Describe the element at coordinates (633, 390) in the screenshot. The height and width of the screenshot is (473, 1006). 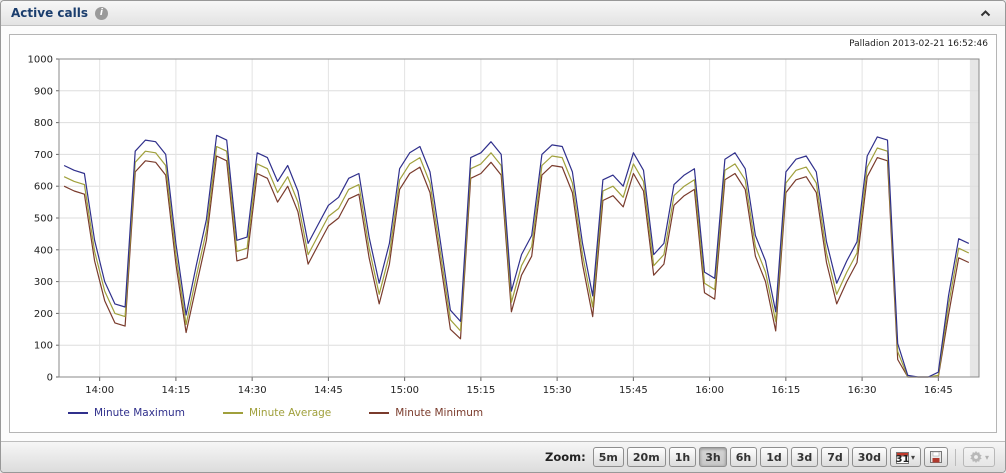
I see `svg-text: 15:45` at that location.